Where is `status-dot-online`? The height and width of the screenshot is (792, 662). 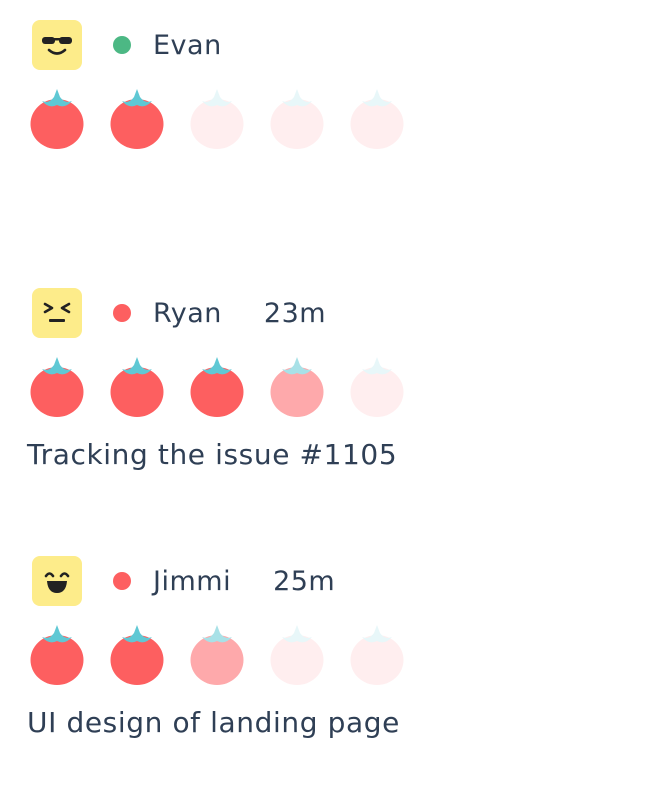
status-dot-online is located at coordinates (122, 45).